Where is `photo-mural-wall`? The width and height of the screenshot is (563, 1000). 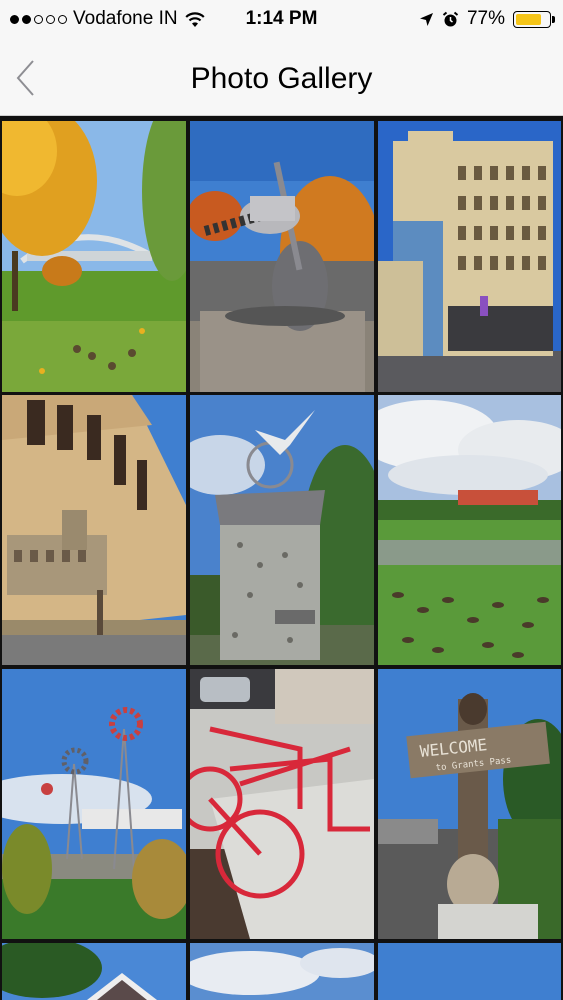
photo-mural-wall is located at coordinates (94, 530).